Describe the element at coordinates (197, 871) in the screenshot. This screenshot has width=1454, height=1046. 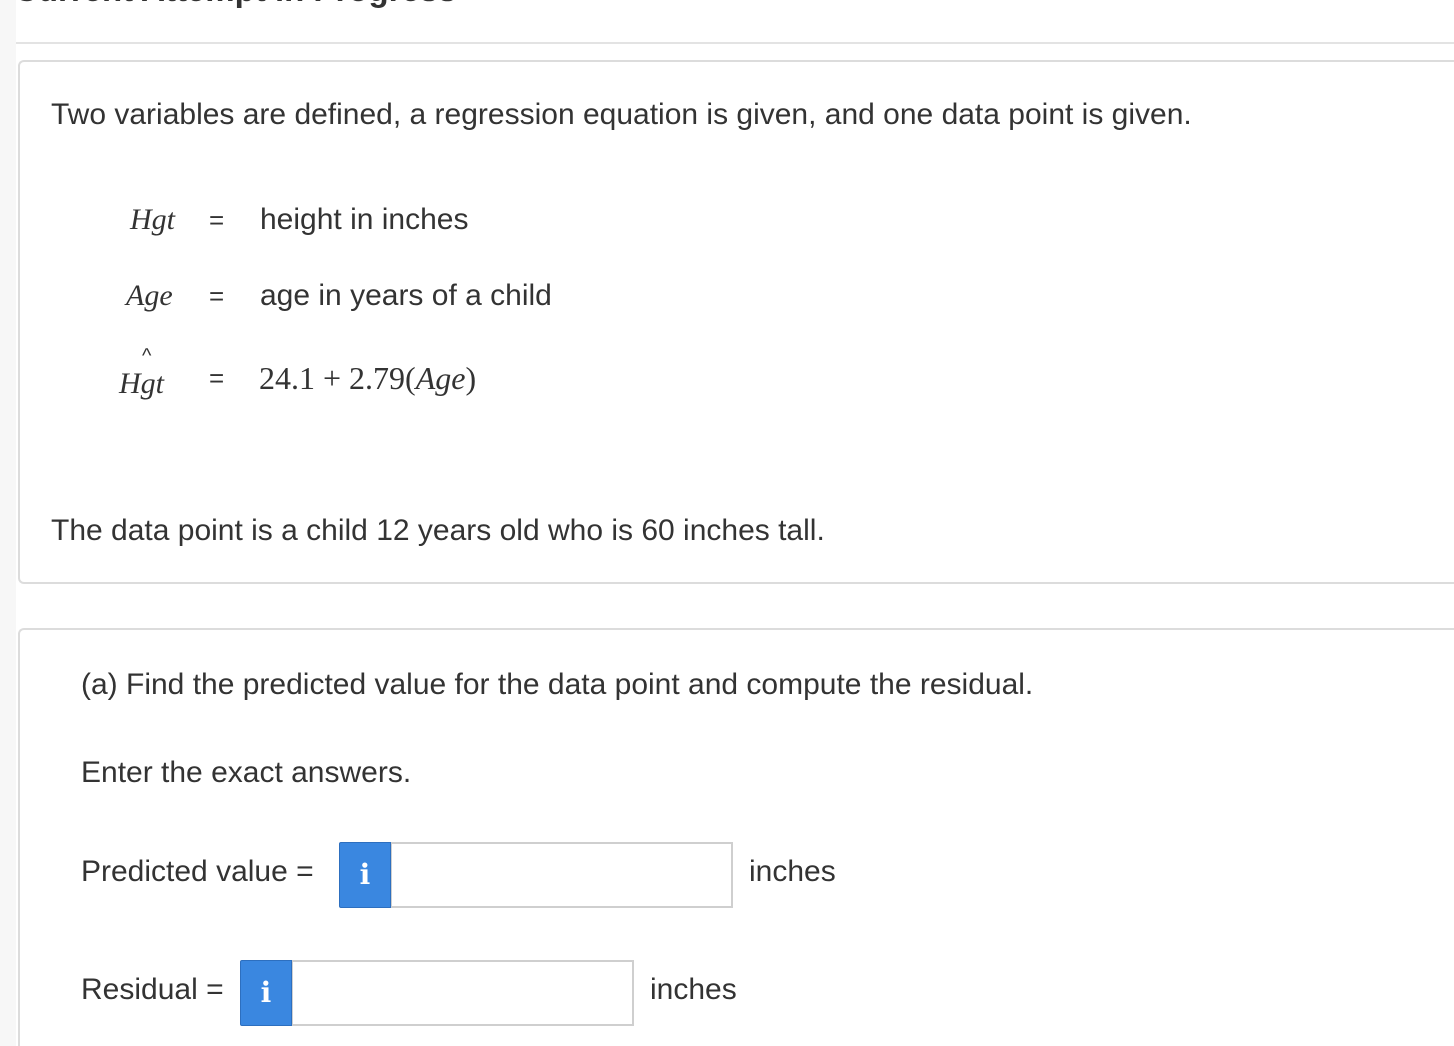
I see `predicted-value-label: Predicted value =` at that location.